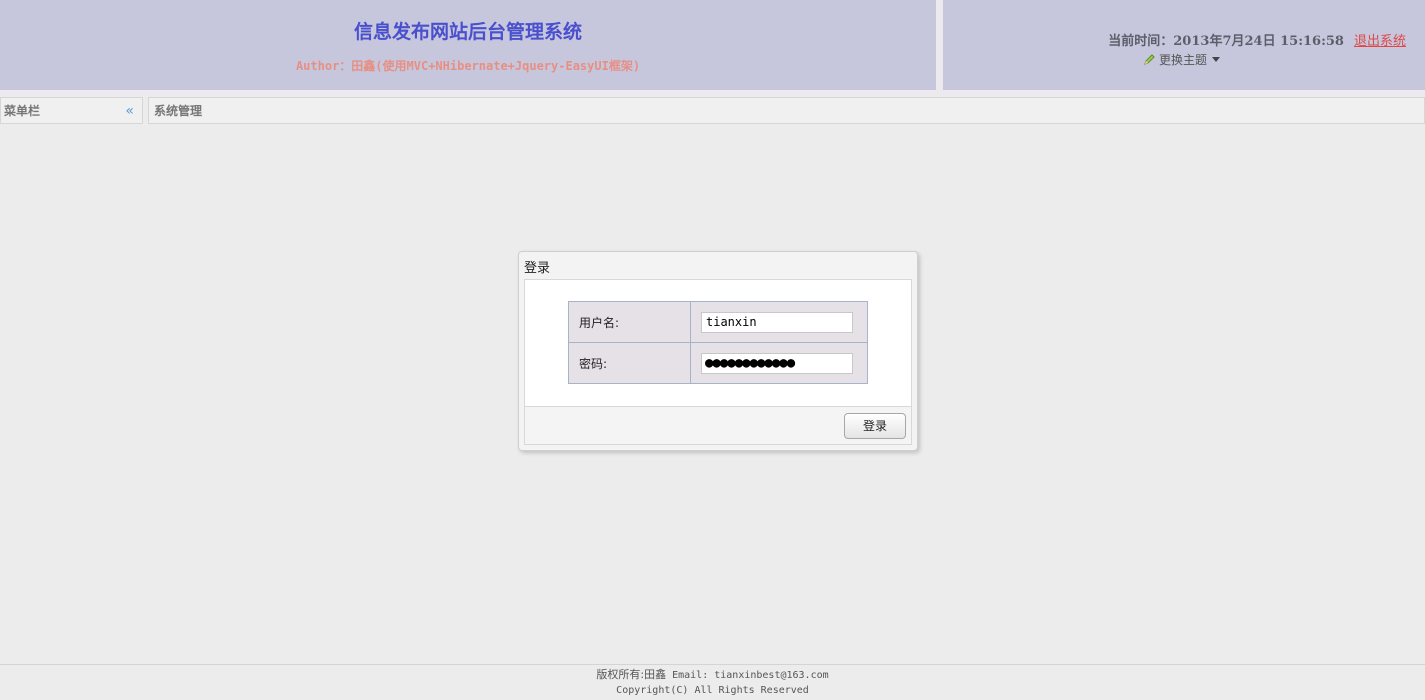  What do you see at coordinates (1141, 41) in the screenshot?
I see `time-label: 当前时间：` at bounding box center [1141, 41].